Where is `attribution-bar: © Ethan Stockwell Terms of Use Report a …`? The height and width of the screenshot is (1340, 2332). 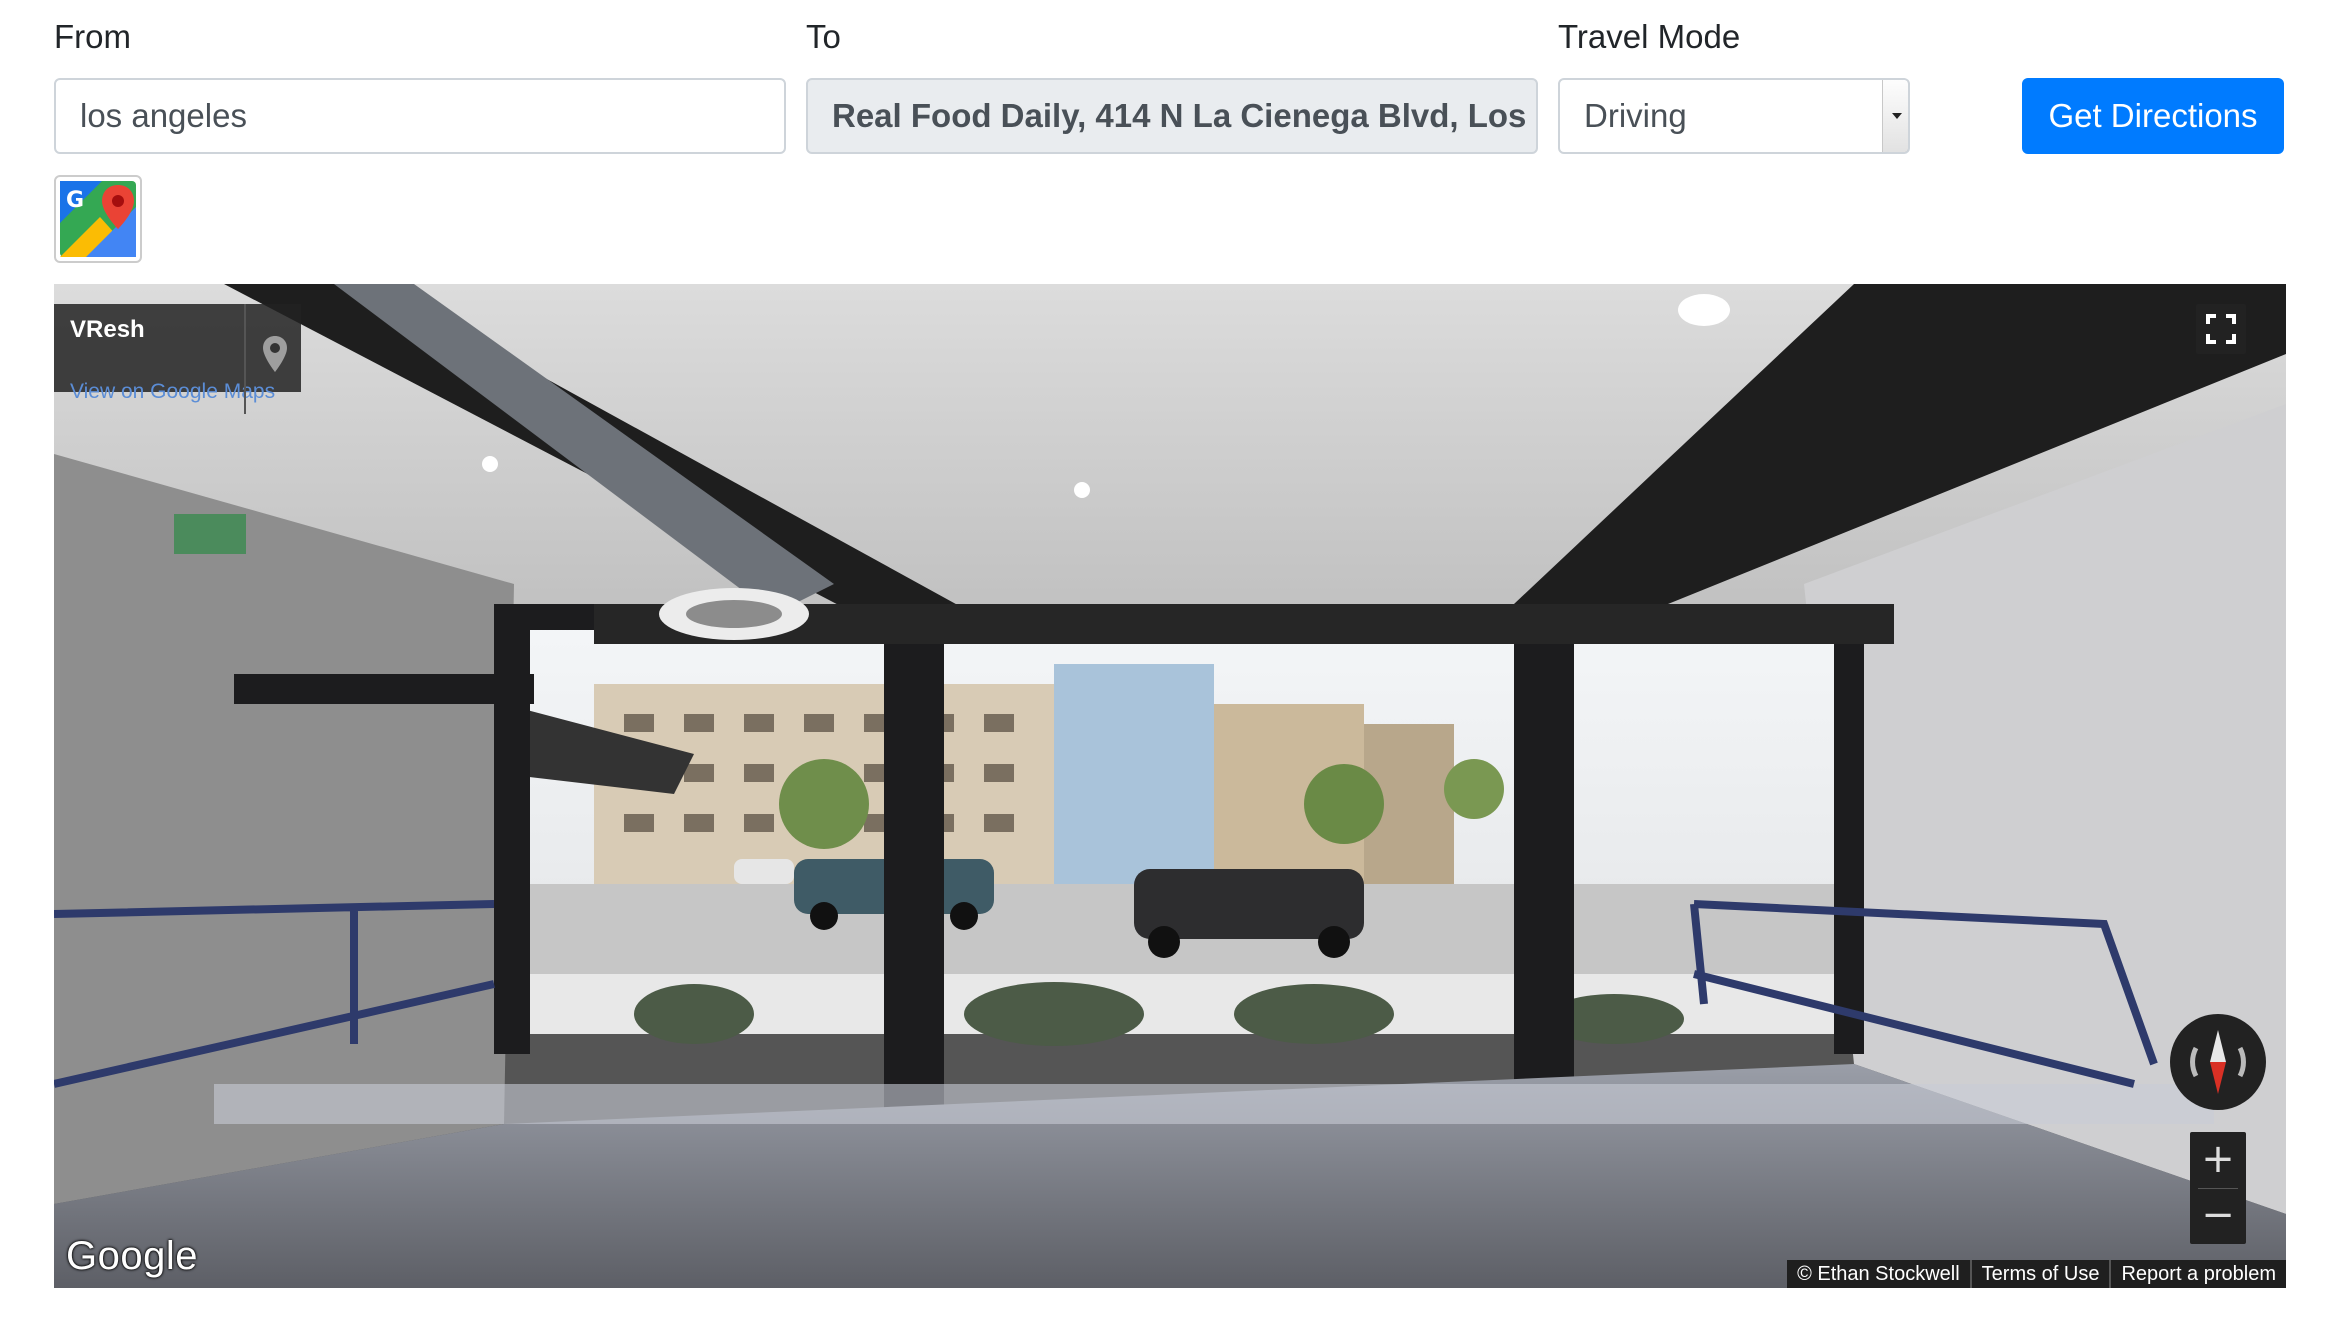 attribution-bar: © Ethan Stockwell Terms of Use Report a … is located at coordinates (2036, 1274).